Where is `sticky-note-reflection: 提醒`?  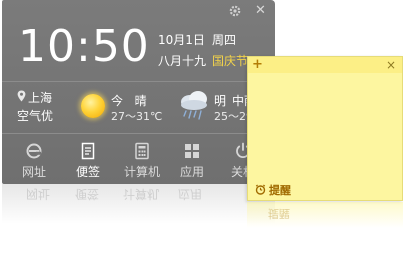
sticky-note-reflection: 提醒 is located at coordinates (325, 215).